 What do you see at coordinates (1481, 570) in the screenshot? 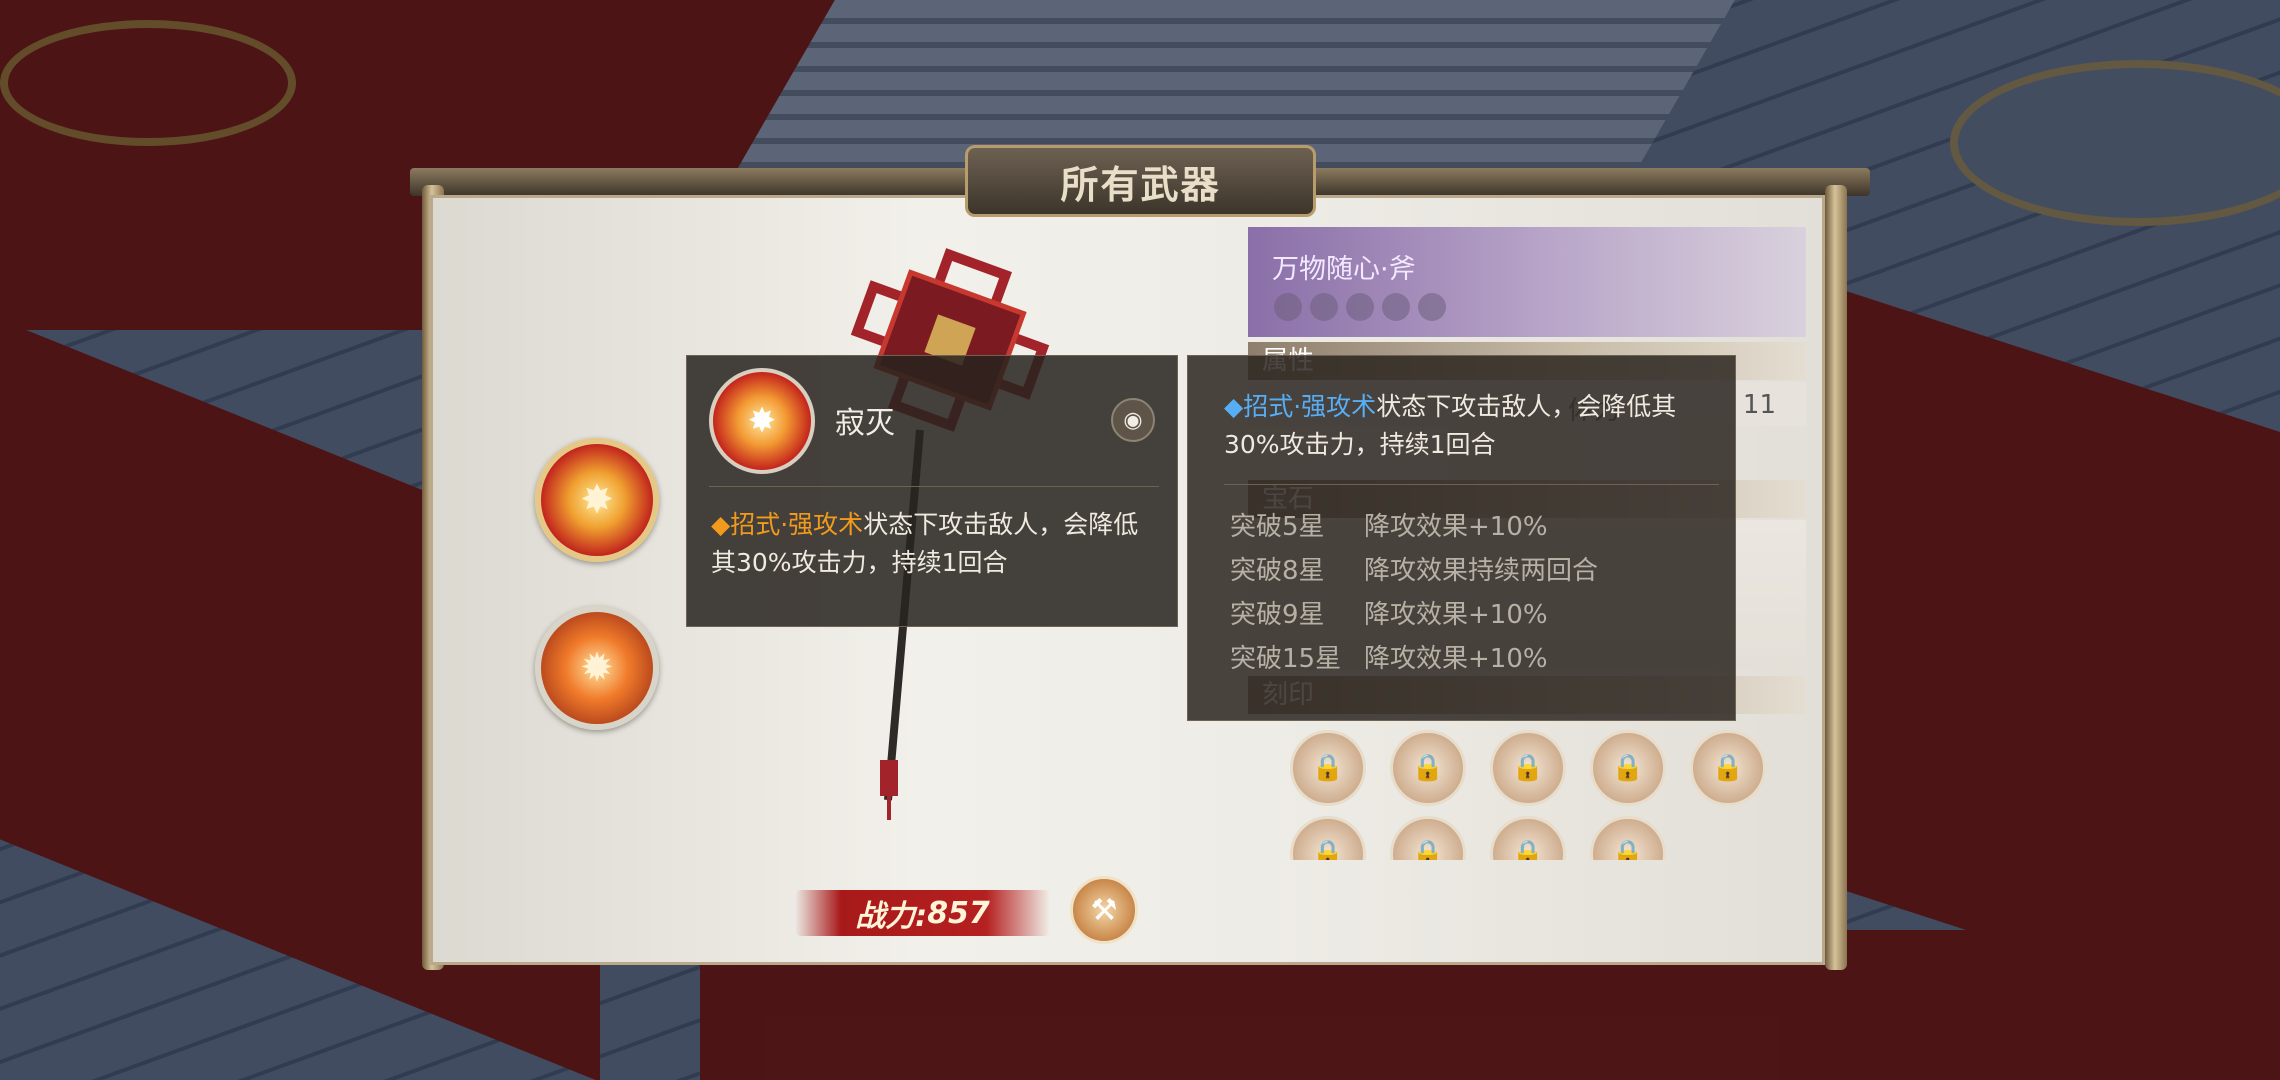
I see `breakthrough-effect: 降攻效果持续两回合` at bounding box center [1481, 570].